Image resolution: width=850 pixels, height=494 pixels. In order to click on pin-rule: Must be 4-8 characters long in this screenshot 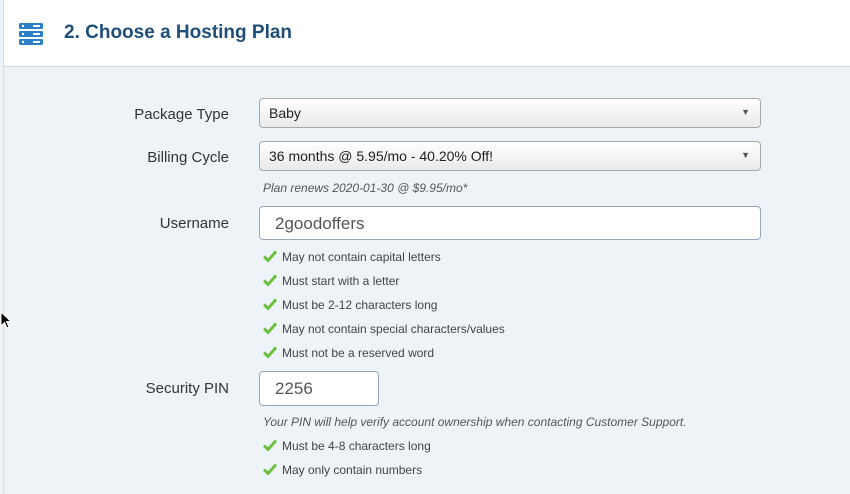, I will do `click(347, 446)`.